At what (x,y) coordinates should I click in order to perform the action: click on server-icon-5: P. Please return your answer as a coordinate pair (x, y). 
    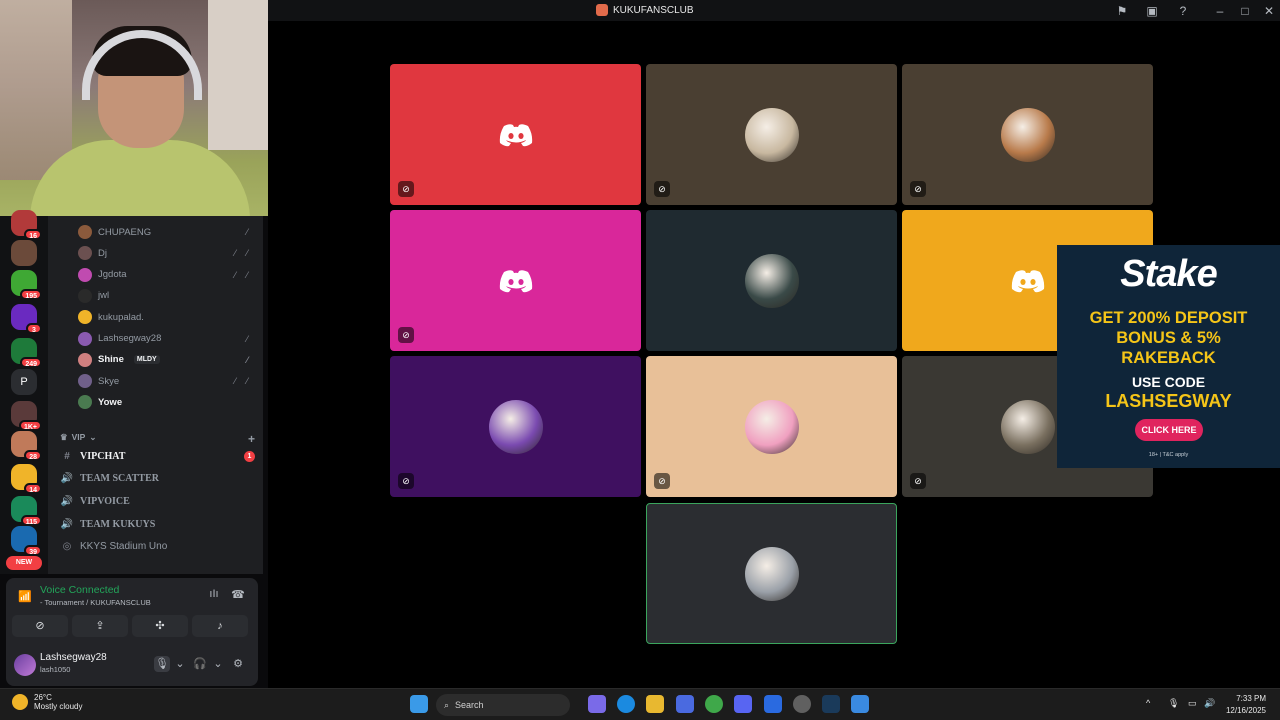
    Looking at the image, I should click on (24, 382).